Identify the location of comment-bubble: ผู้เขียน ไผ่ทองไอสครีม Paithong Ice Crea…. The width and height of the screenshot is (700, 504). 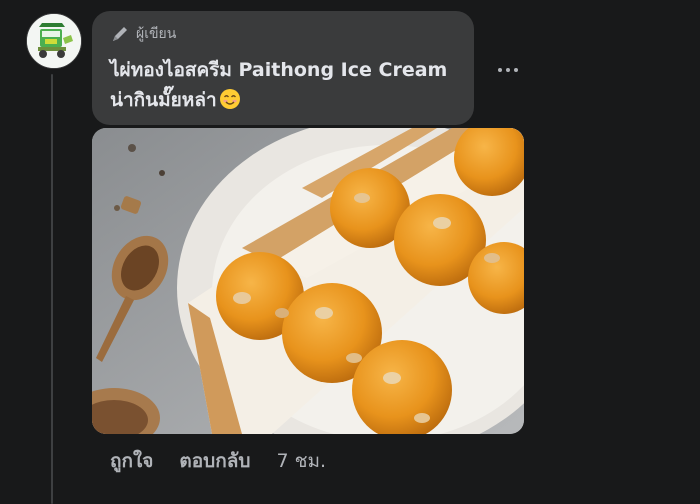
(283, 68).